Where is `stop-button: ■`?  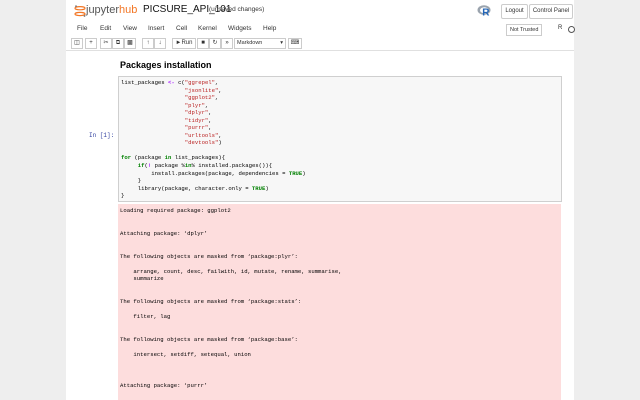 stop-button: ■ is located at coordinates (203, 43).